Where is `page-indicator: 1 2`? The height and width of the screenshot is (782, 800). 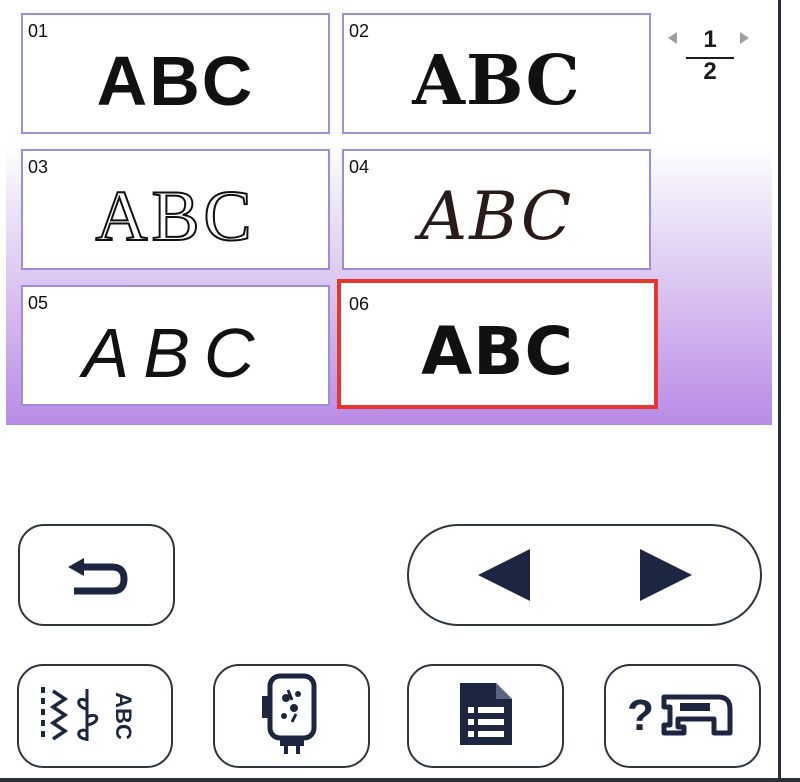
page-indicator: 1 2 is located at coordinates (710, 56).